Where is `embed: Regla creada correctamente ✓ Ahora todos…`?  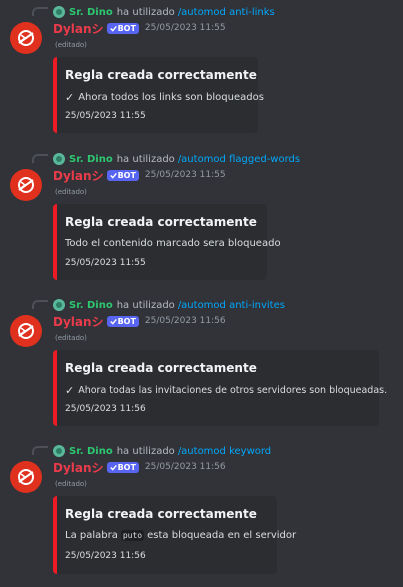
embed: Regla creada correctamente ✓ Ahora todos… is located at coordinates (158, 95).